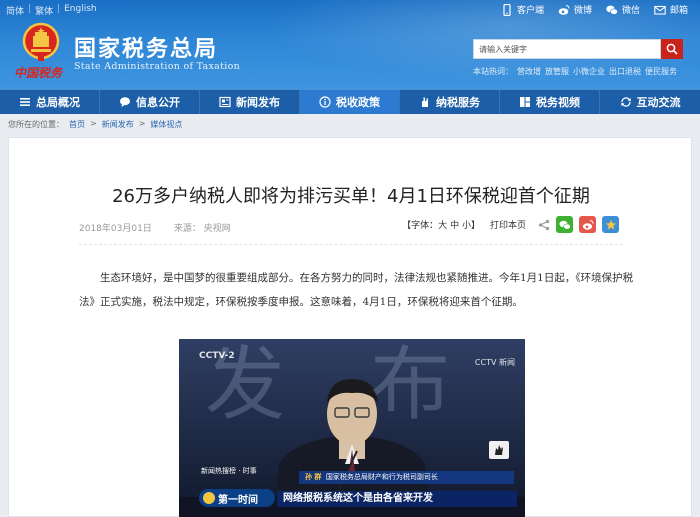 The height and width of the screenshot is (517, 700). I want to click on article-meta: 2018年03月01日 来源： 央视网, so click(155, 227).